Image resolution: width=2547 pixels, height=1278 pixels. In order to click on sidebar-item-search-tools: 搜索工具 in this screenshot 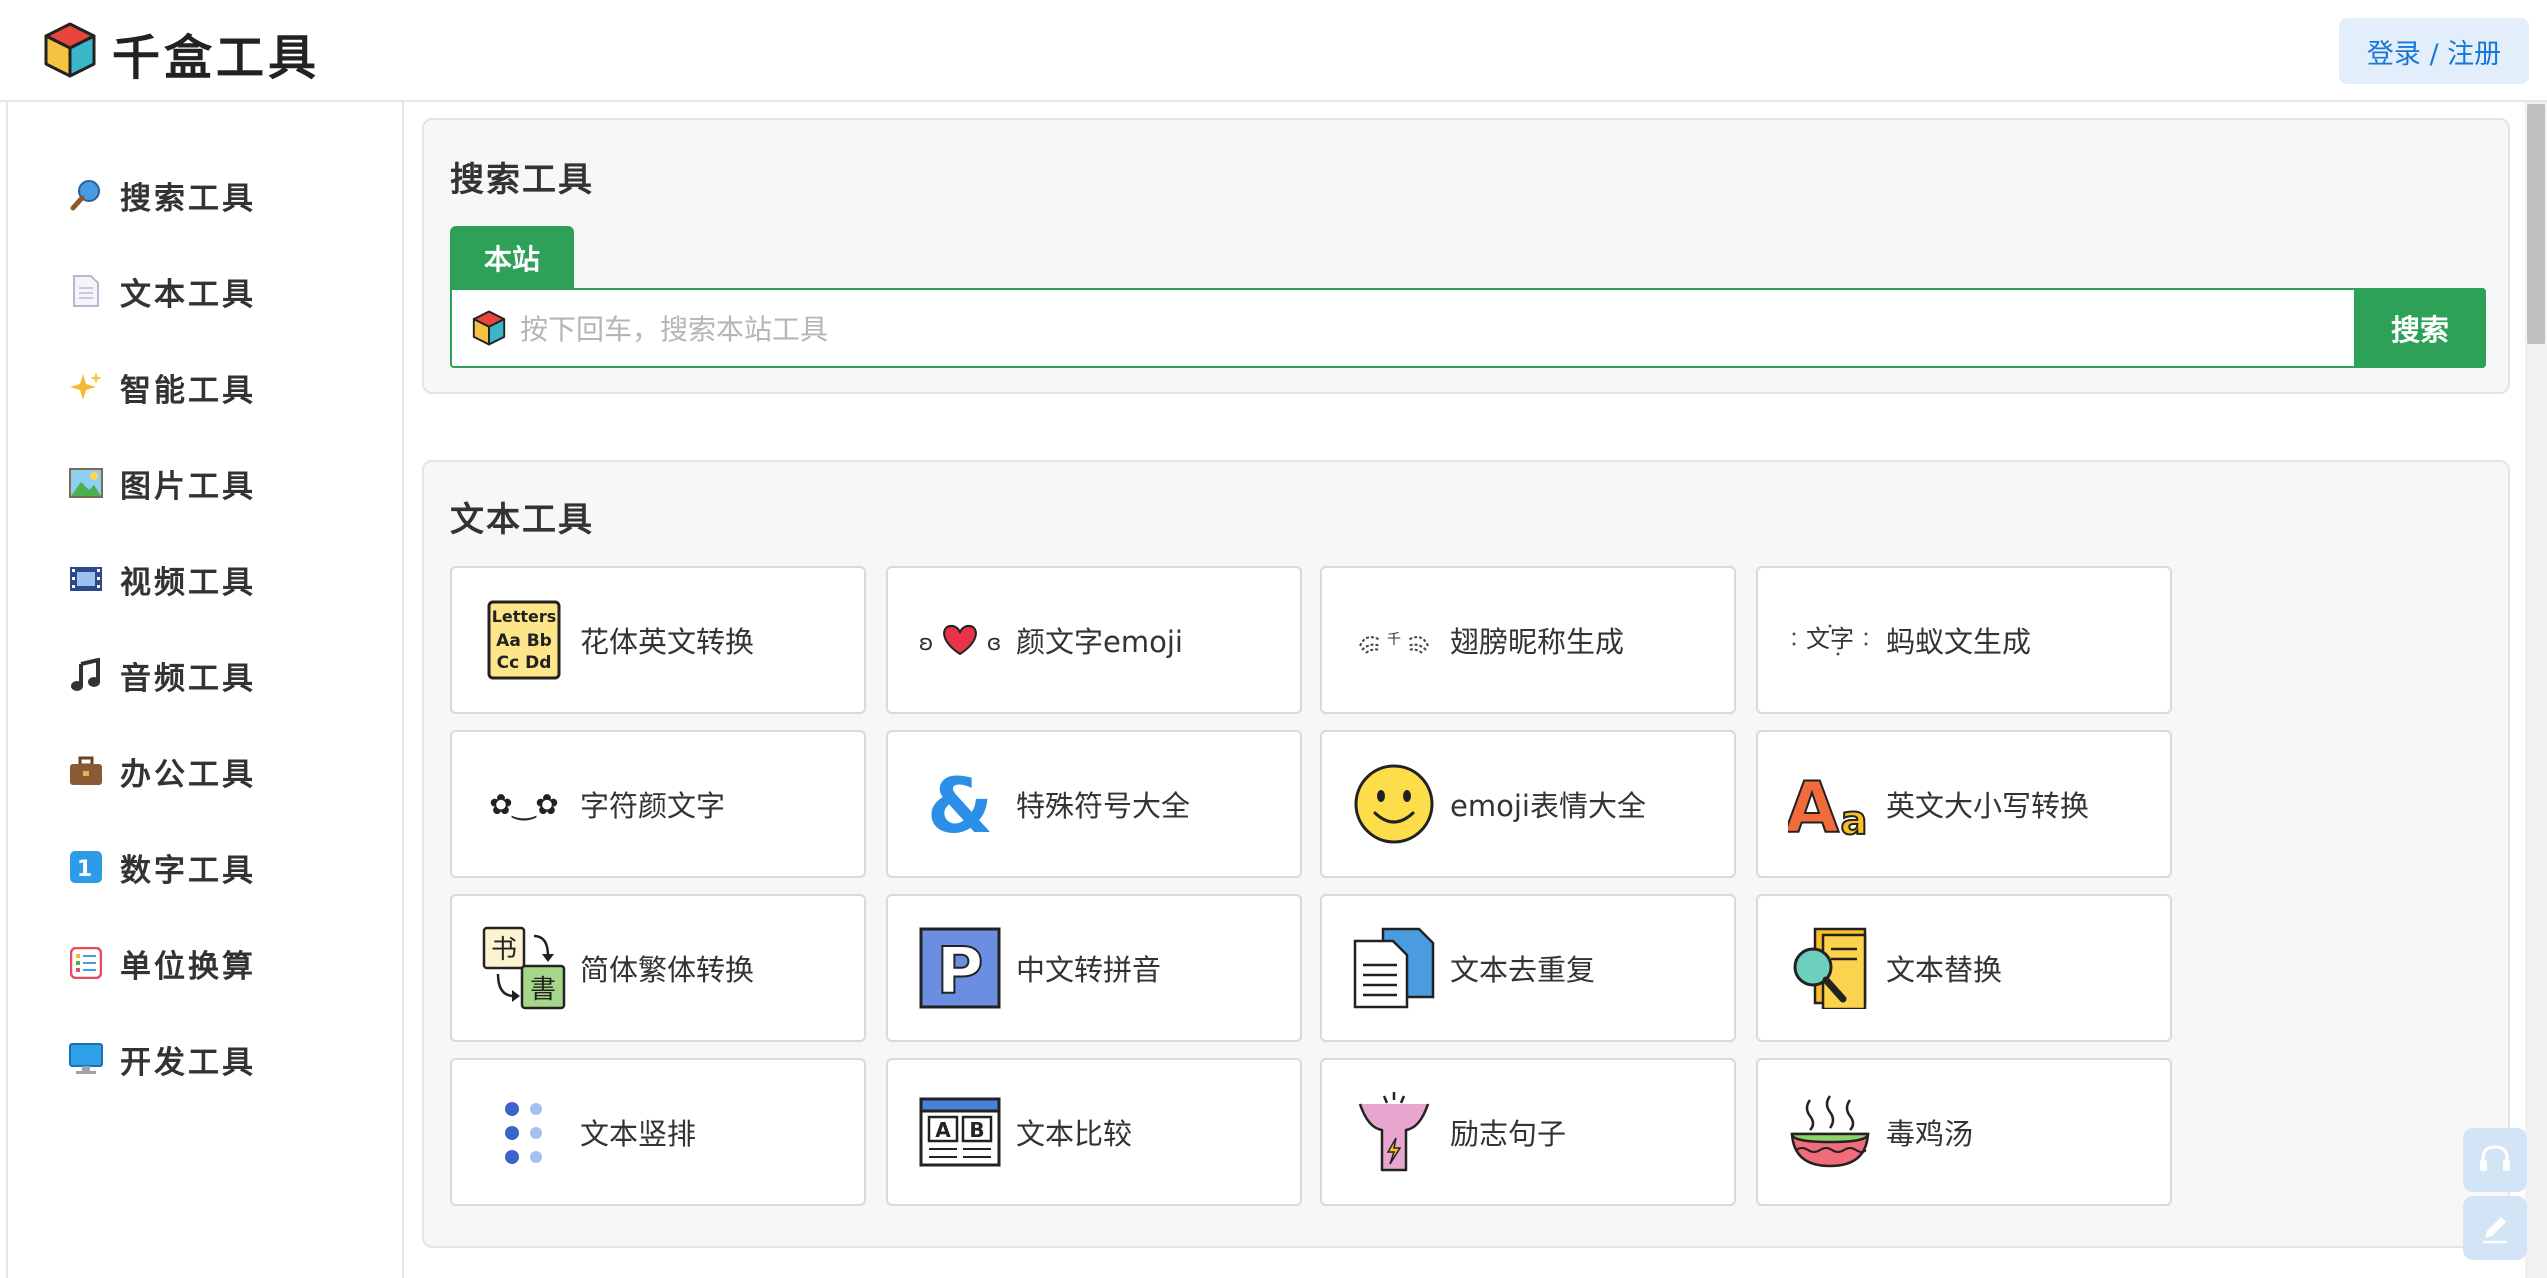, I will do `click(162, 195)`.